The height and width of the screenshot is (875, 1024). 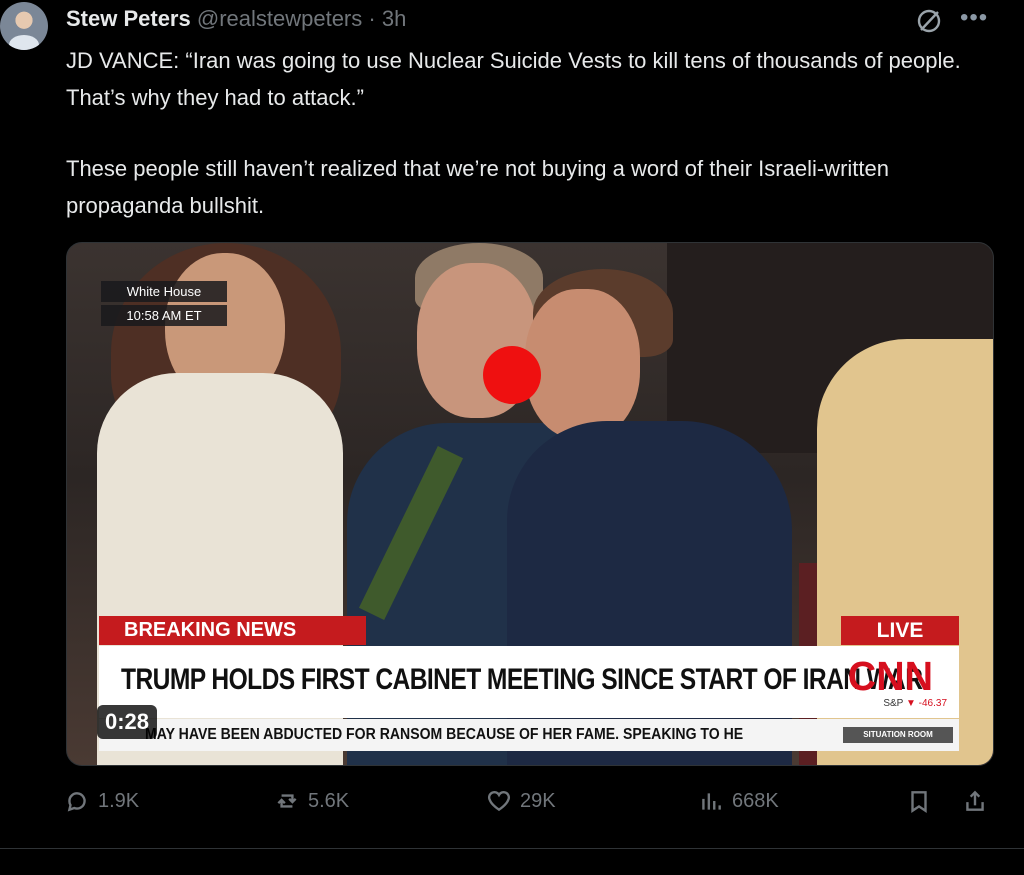 I want to click on red-dot-marker, so click(x=512, y=375).